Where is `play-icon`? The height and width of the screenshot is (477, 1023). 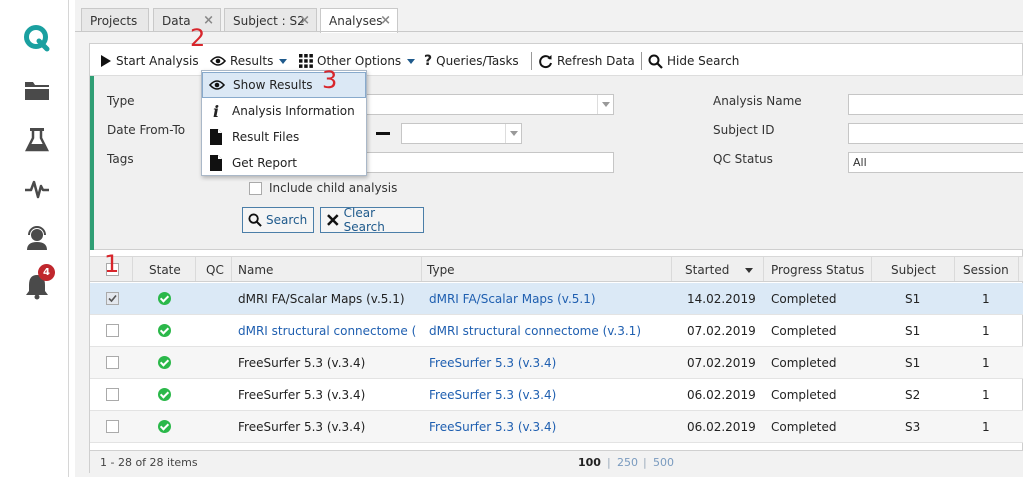 play-icon is located at coordinates (106, 61).